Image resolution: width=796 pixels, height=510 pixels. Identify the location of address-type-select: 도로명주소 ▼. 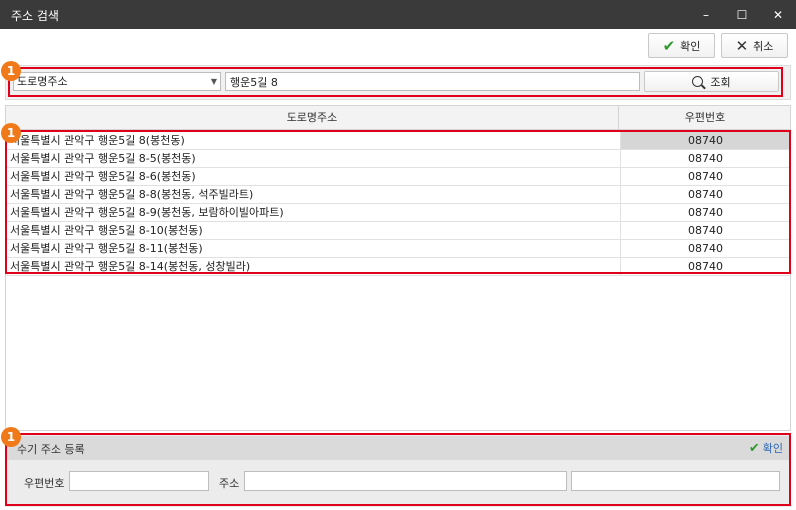
(117, 81).